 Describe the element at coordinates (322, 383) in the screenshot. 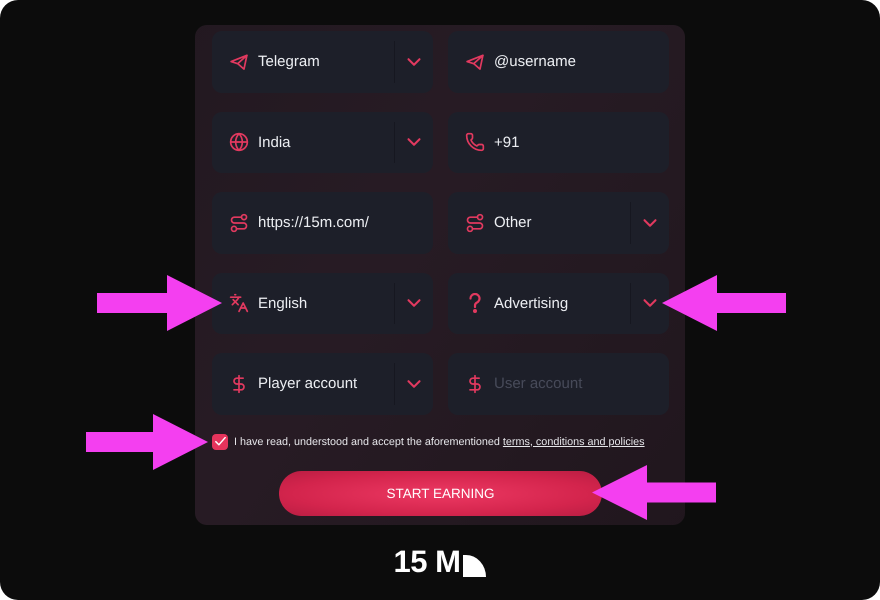

I see `dropdown-field: Player account` at that location.